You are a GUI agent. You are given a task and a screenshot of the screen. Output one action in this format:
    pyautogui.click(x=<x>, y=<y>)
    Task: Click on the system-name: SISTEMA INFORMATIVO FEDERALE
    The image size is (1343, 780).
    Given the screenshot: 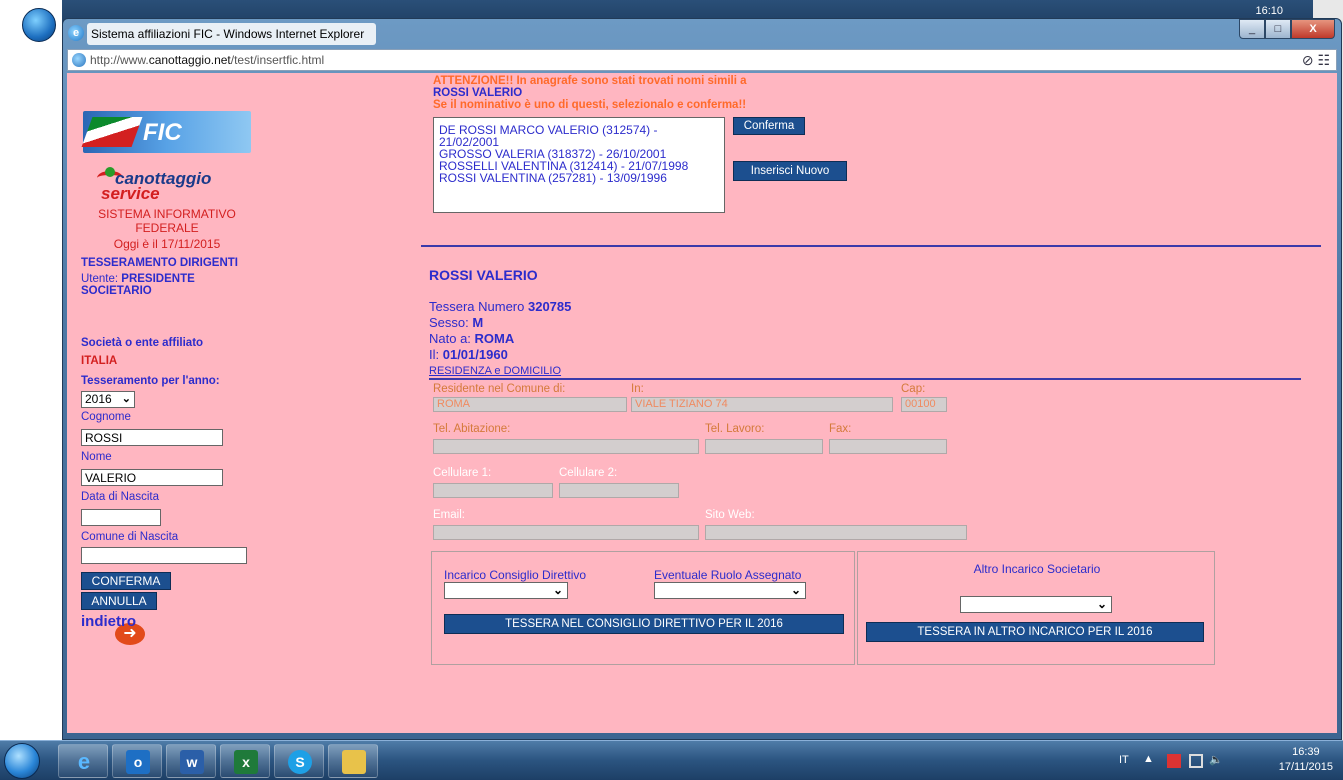 What is the action you would take?
    pyautogui.click(x=167, y=221)
    